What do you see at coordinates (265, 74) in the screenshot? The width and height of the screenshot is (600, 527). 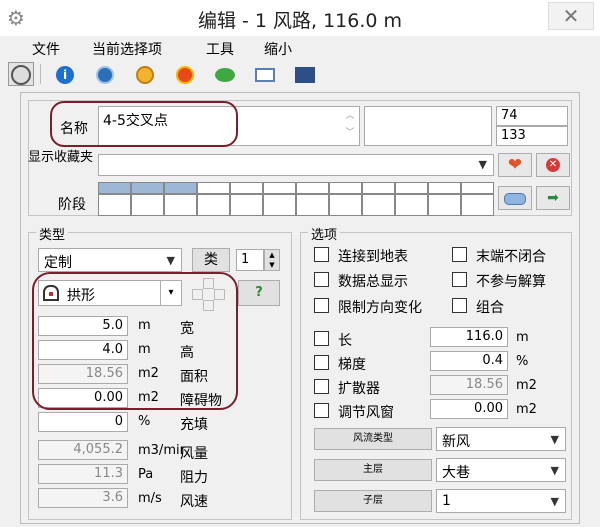 I see `book-icon` at bounding box center [265, 74].